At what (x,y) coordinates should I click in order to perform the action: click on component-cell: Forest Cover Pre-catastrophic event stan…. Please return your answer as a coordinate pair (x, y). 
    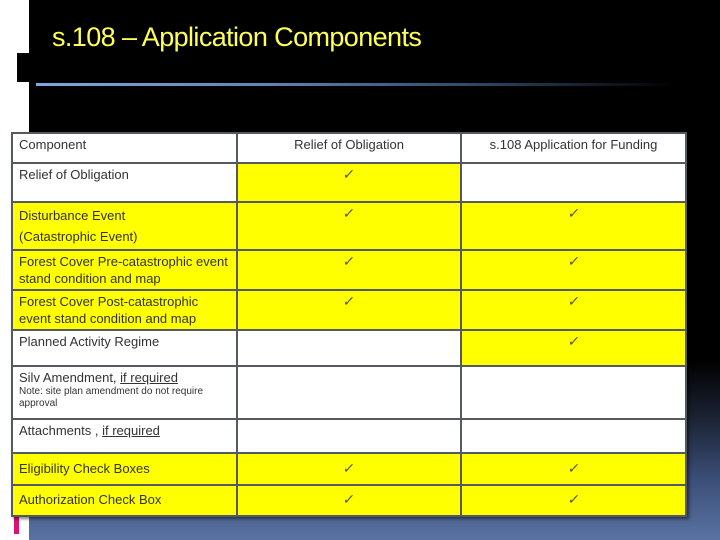
    Looking at the image, I should click on (124, 270).